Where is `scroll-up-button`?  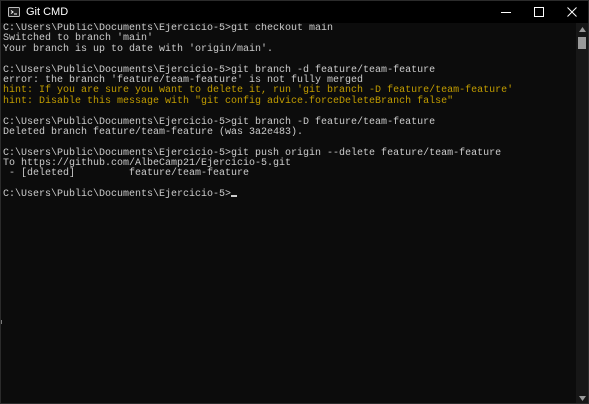
scroll-up-button is located at coordinates (582, 29).